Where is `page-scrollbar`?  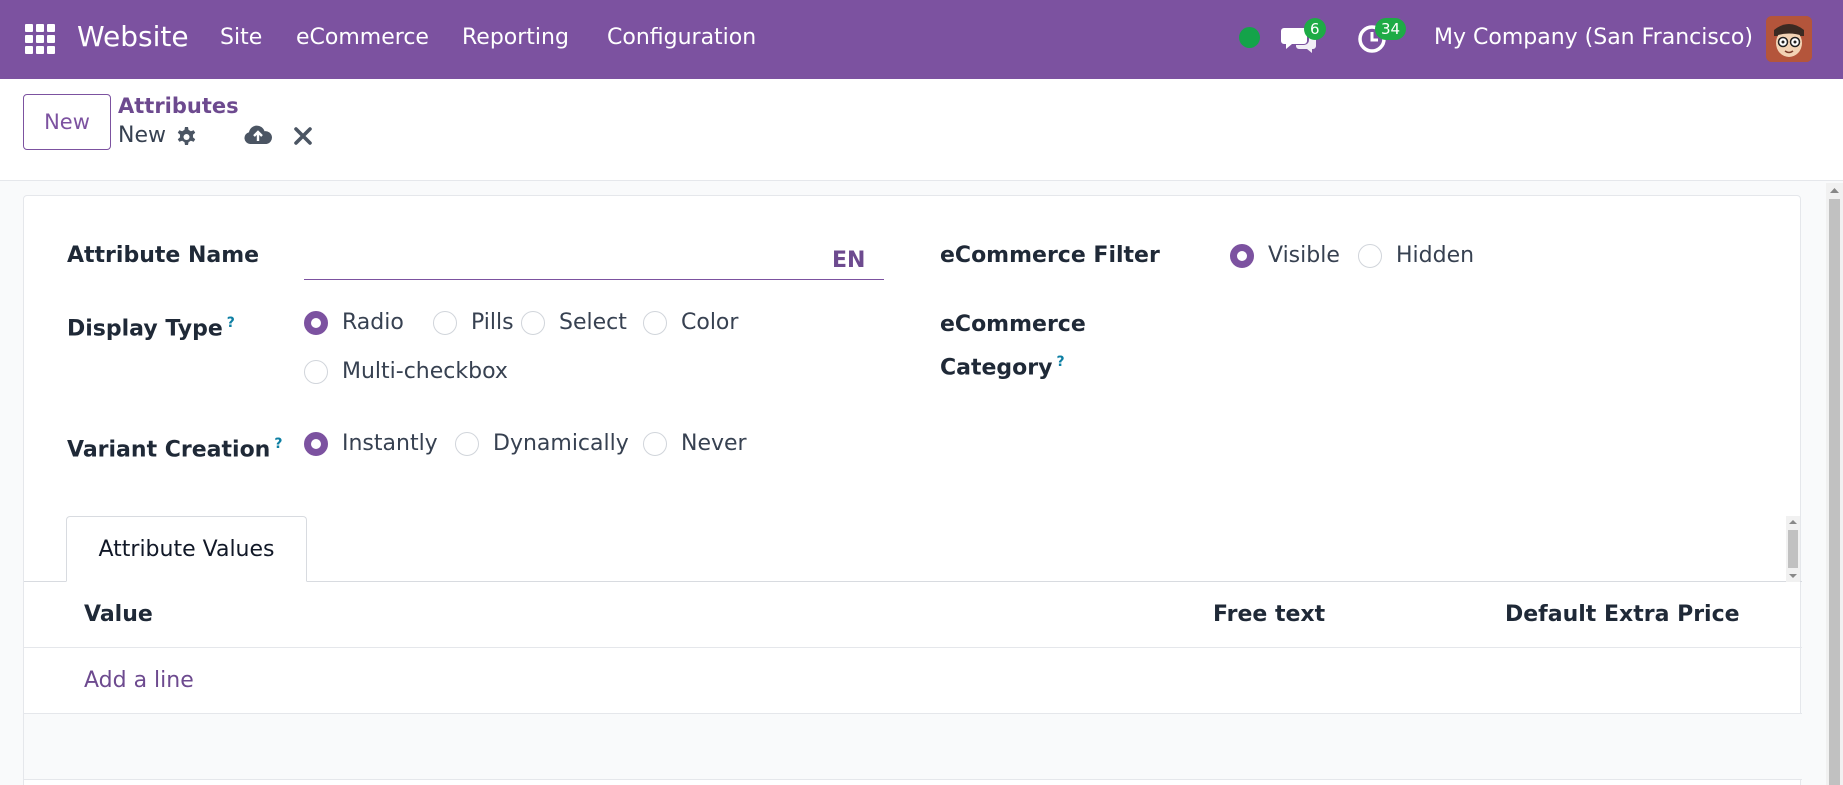
page-scrollbar is located at coordinates (1834, 484).